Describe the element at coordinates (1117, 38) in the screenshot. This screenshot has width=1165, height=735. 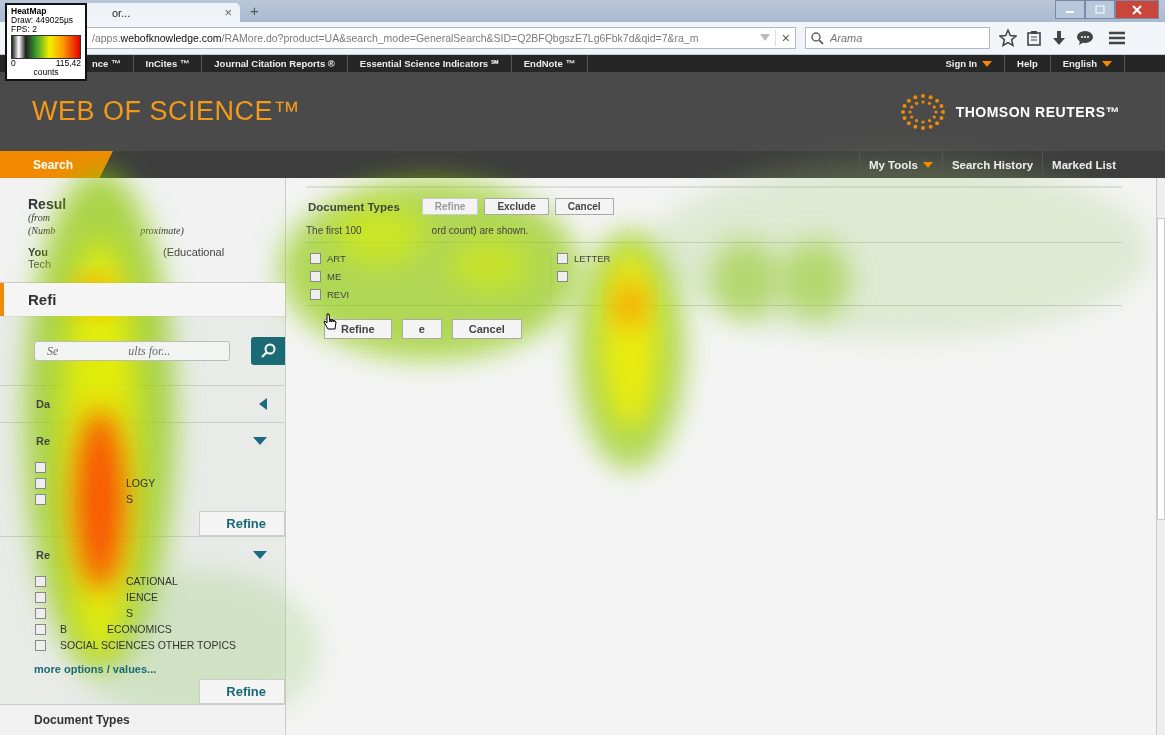
I see `menu-icon` at that location.